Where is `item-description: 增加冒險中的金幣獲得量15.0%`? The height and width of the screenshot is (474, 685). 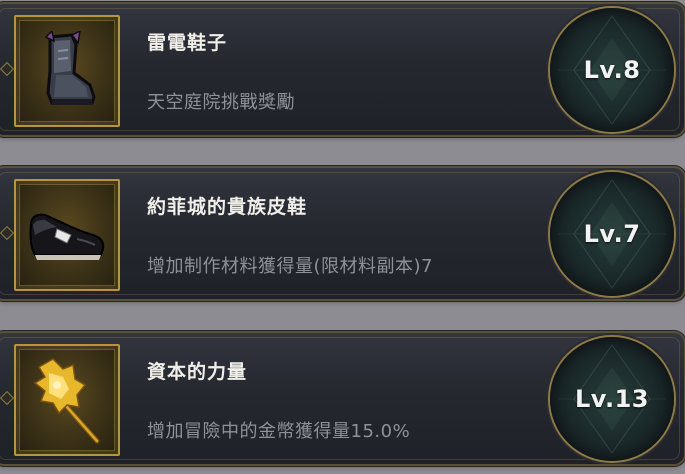
item-description: 增加冒險中的金幣獲得量15.0% is located at coordinates (279, 431).